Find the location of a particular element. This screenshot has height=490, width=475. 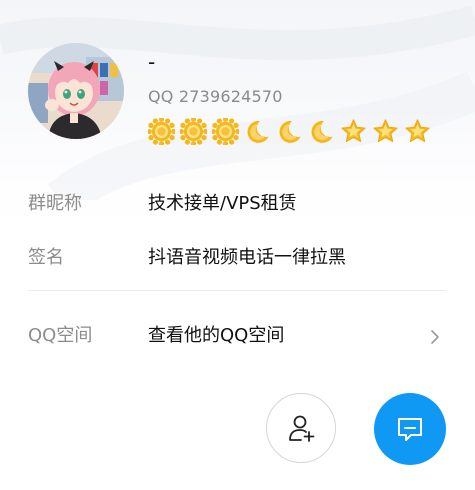

signature-value: 抖语音视频电话一律拉黑 is located at coordinates (247, 257).